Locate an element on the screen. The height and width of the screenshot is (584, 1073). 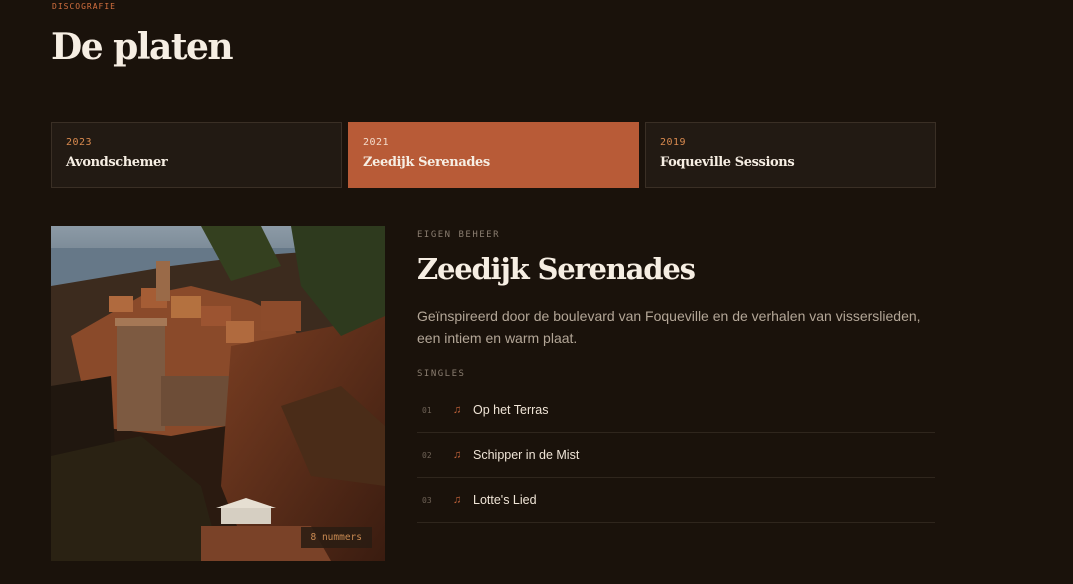
tab-name: Foqueville Sessions is located at coordinates (727, 162).